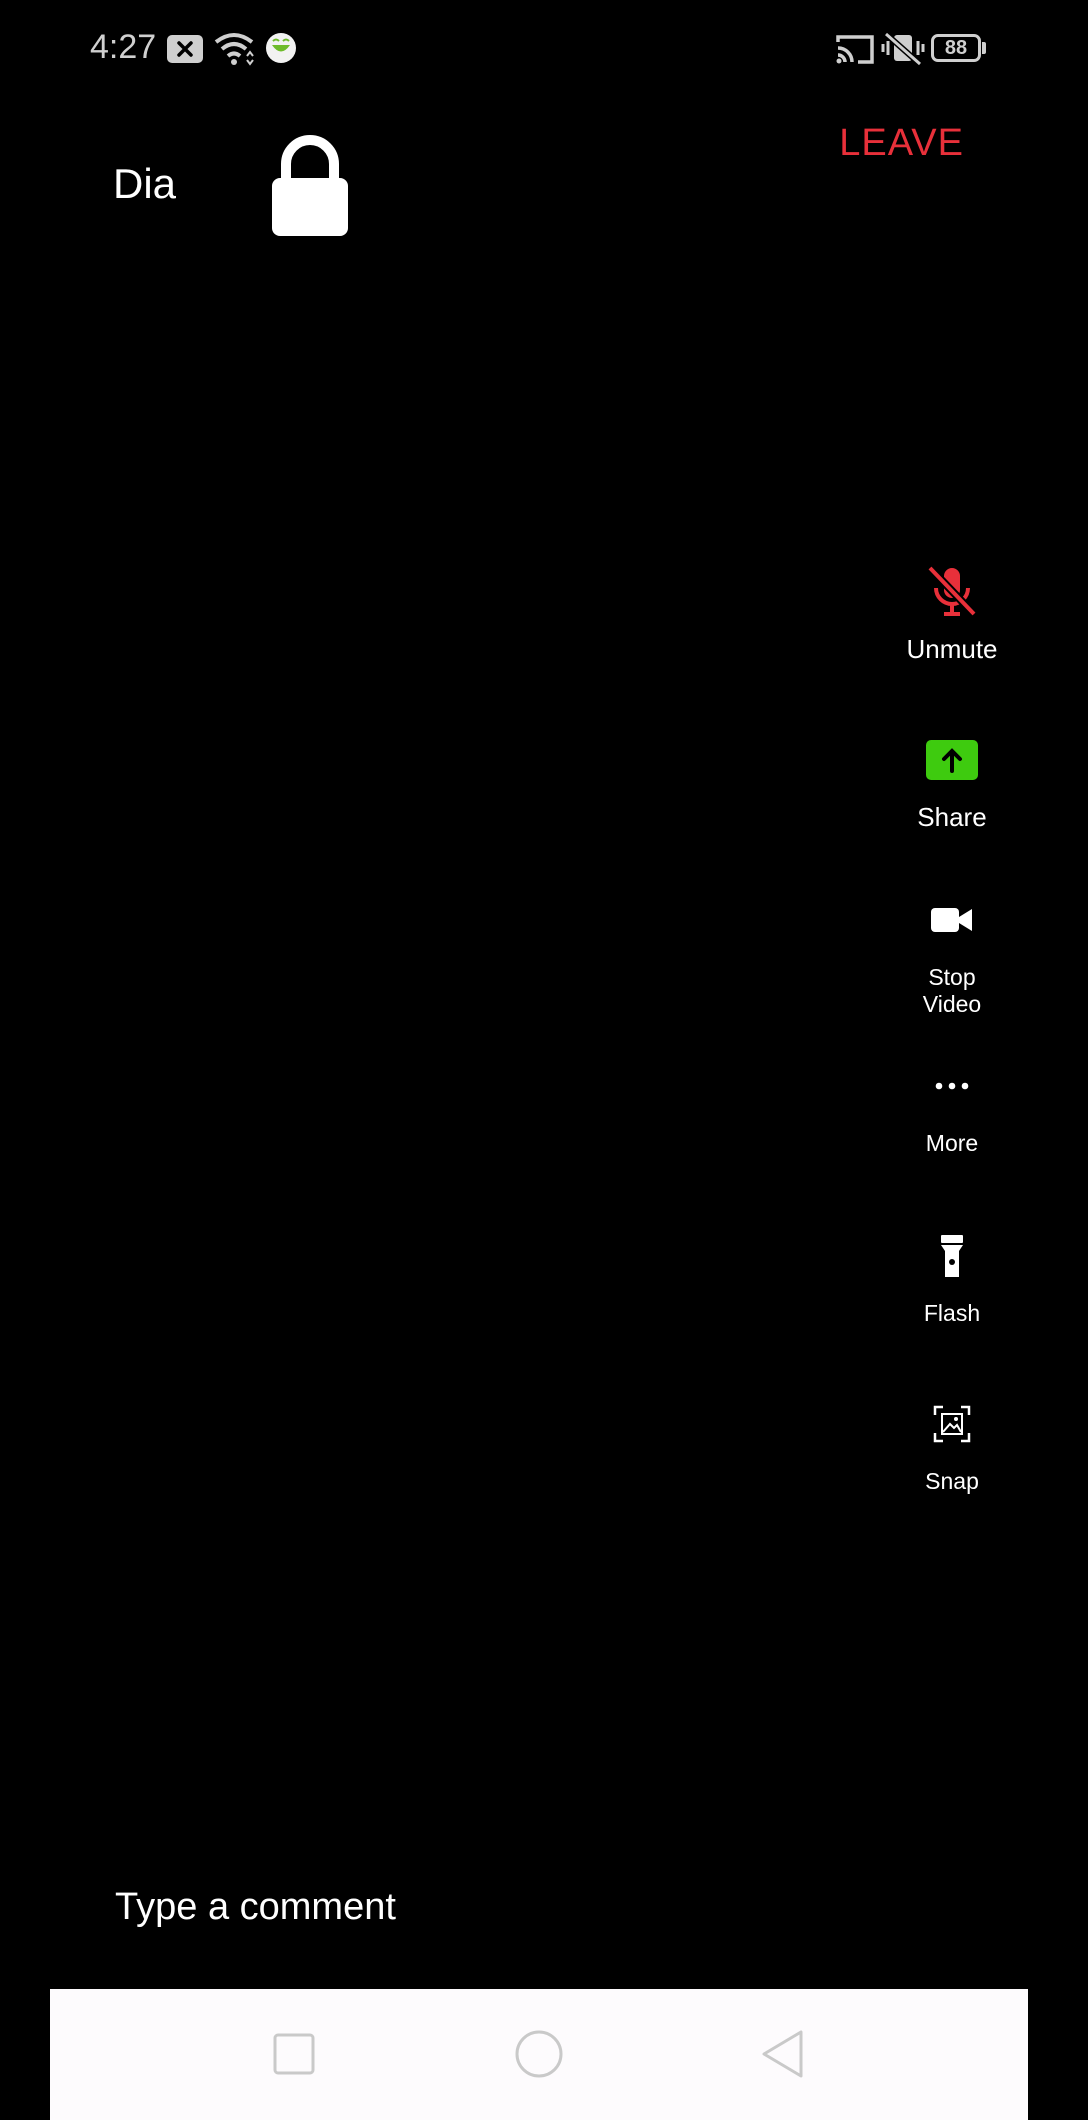 The image size is (1088, 2120). I want to click on battery-level: 88, so click(956, 47).